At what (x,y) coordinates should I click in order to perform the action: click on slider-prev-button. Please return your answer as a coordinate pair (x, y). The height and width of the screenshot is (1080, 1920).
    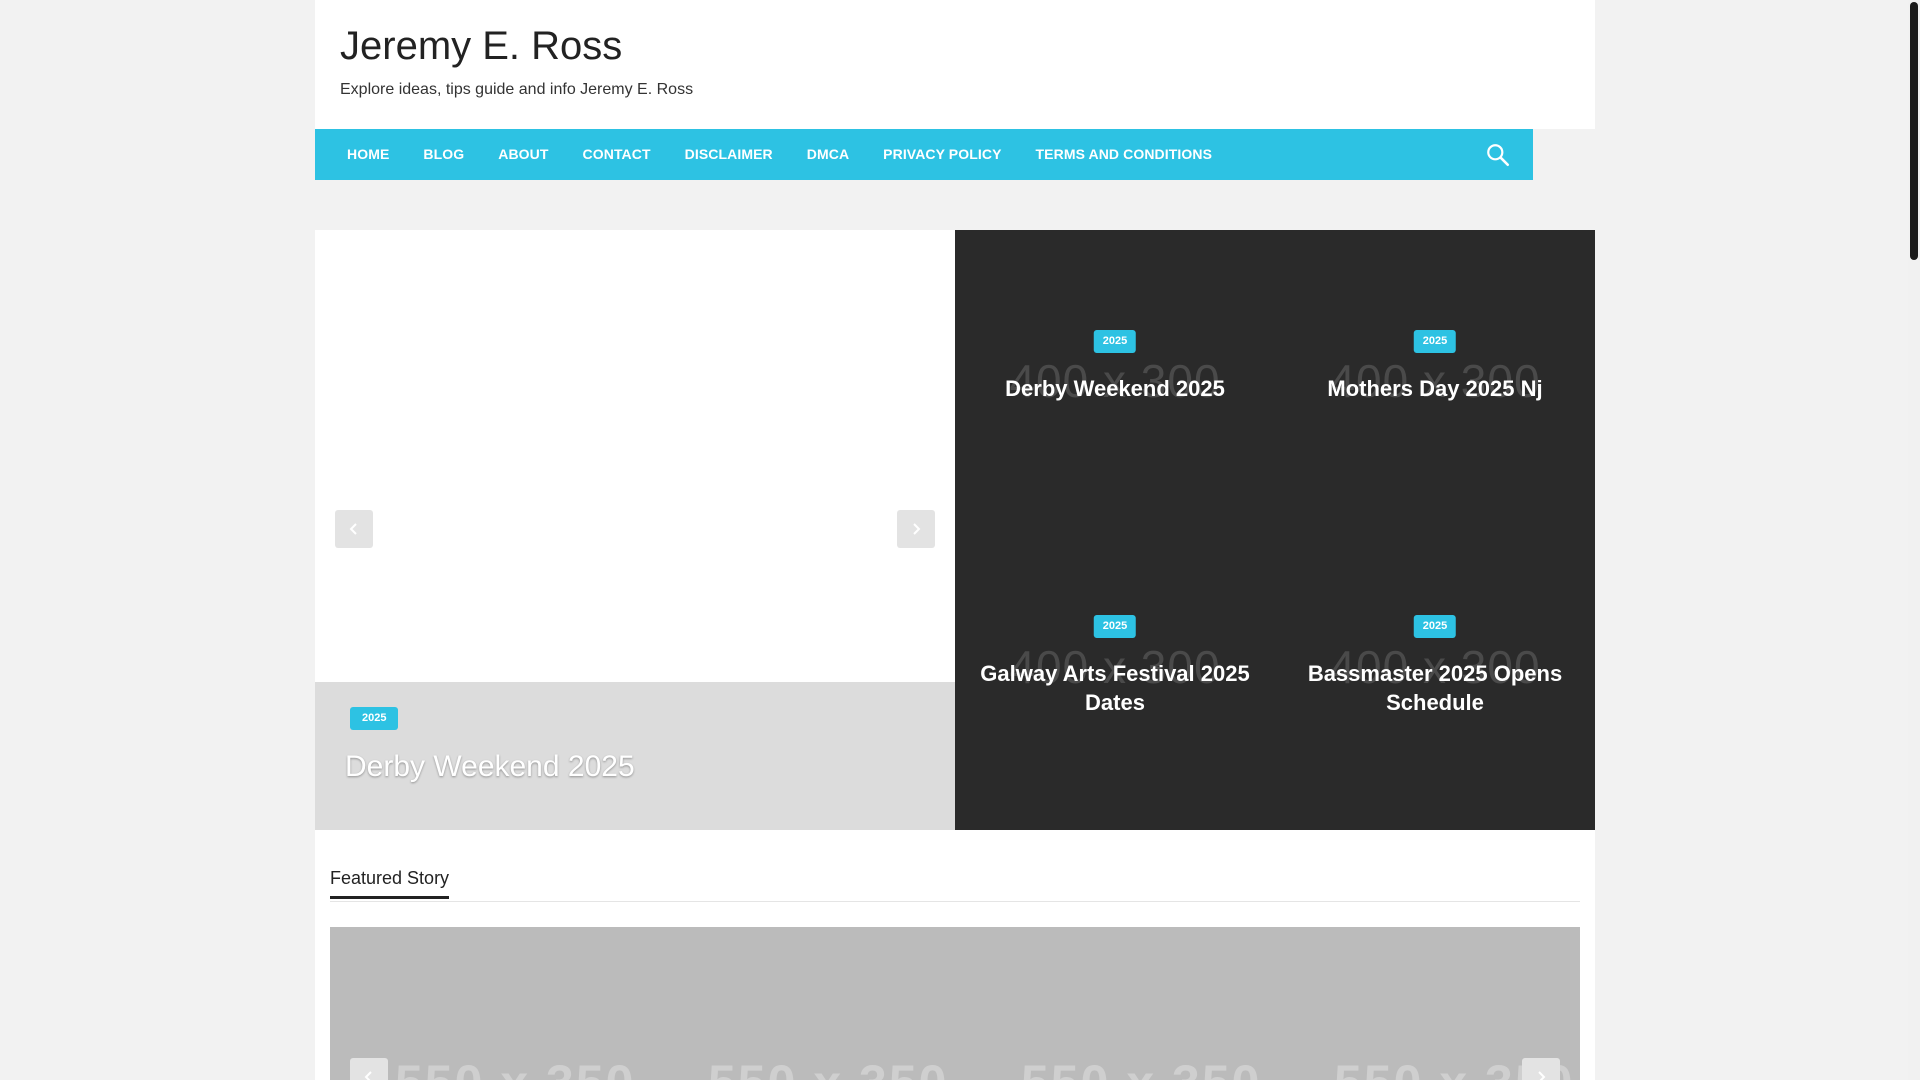
    Looking at the image, I should click on (354, 529).